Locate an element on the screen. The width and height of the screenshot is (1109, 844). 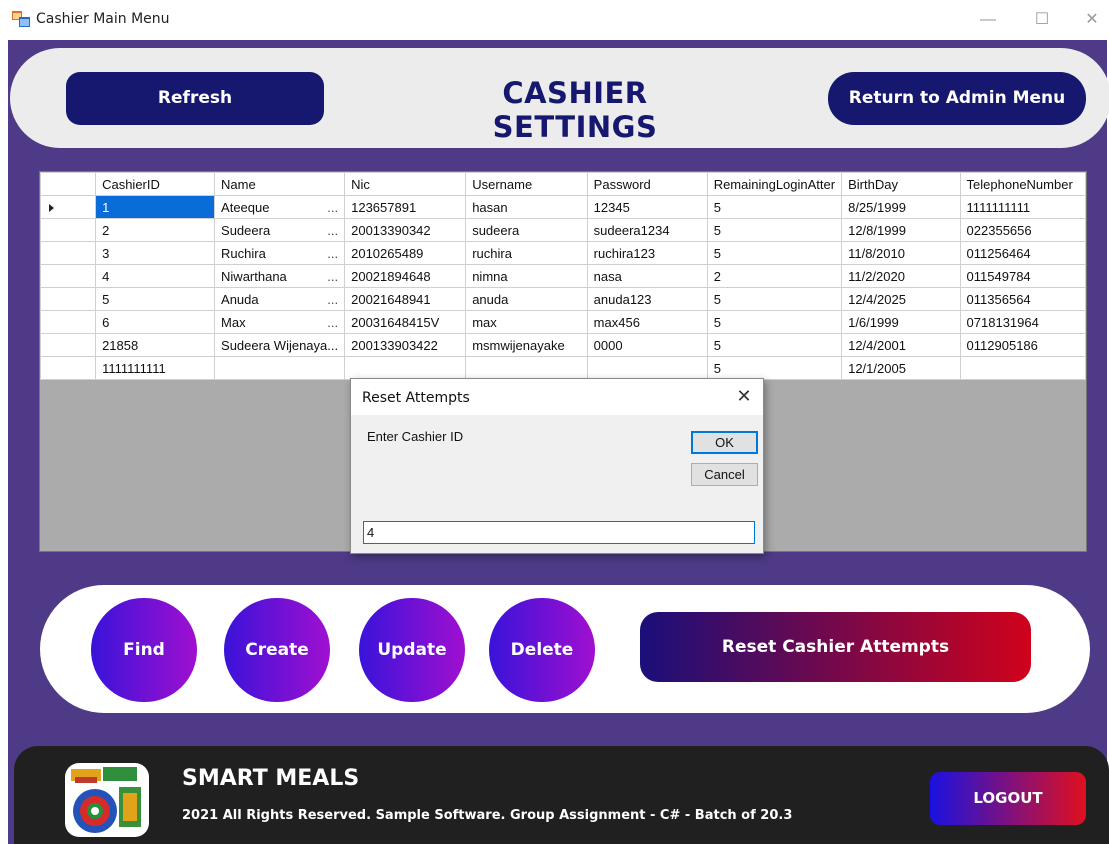
return-to-admin-menu-button: Return to Admin Menu is located at coordinates (957, 98).